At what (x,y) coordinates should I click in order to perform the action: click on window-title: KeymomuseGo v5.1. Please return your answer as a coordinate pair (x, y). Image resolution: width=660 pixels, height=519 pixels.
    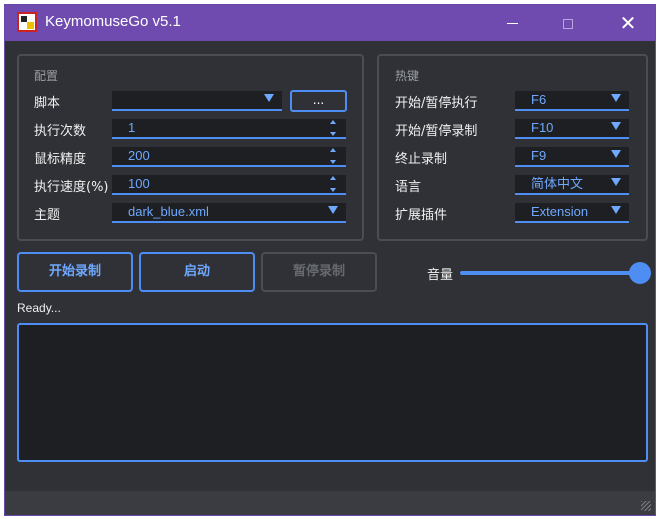
    Looking at the image, I should click on (113, 21).